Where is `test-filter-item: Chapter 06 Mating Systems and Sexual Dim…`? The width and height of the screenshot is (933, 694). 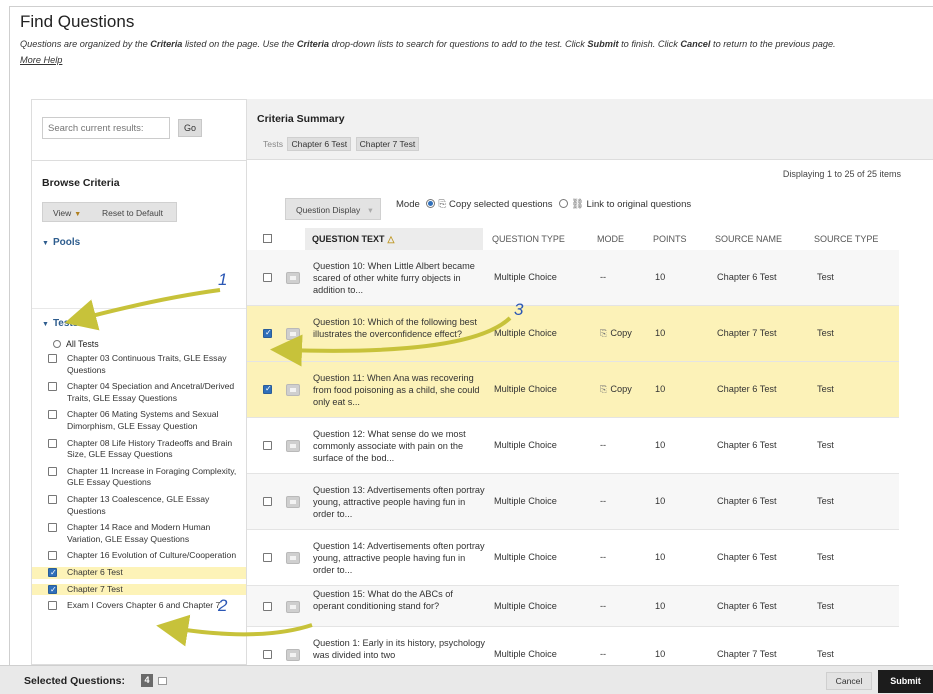 test-filter-item: Chapter 06 Mating Systems and Sexual Dim… is located at coordinates (146, 420).